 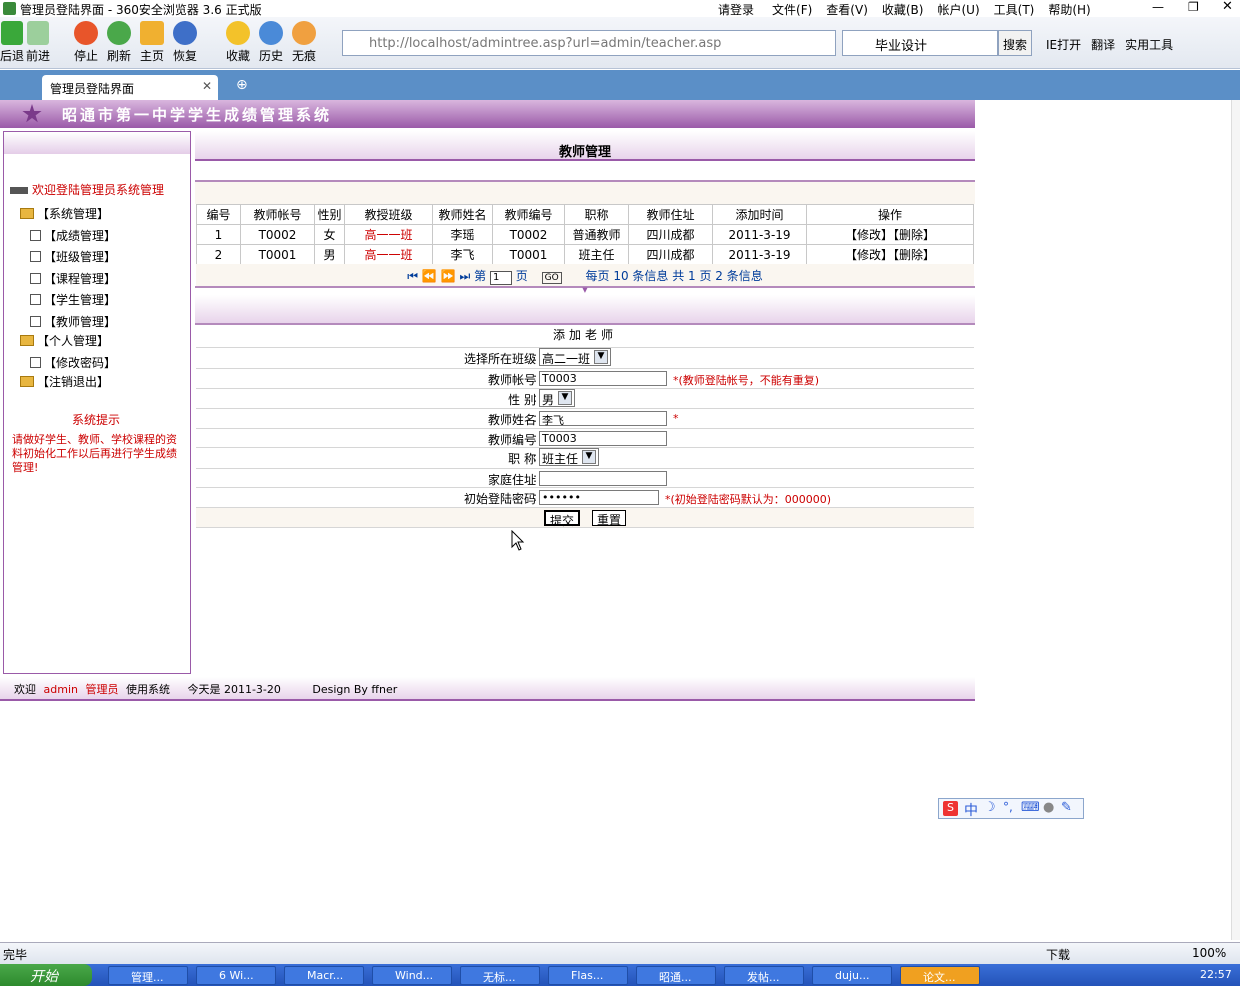 I want to click on restore-button: 恢复, so click(x=185, y=42).